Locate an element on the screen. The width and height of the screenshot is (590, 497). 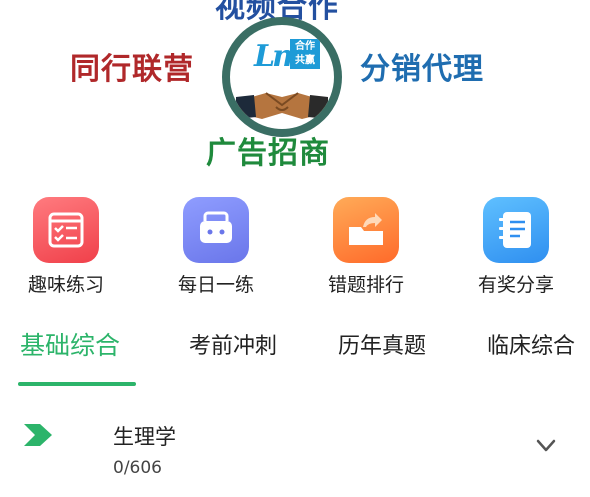
active-tab-indicator is located at coordinates (77, 384).